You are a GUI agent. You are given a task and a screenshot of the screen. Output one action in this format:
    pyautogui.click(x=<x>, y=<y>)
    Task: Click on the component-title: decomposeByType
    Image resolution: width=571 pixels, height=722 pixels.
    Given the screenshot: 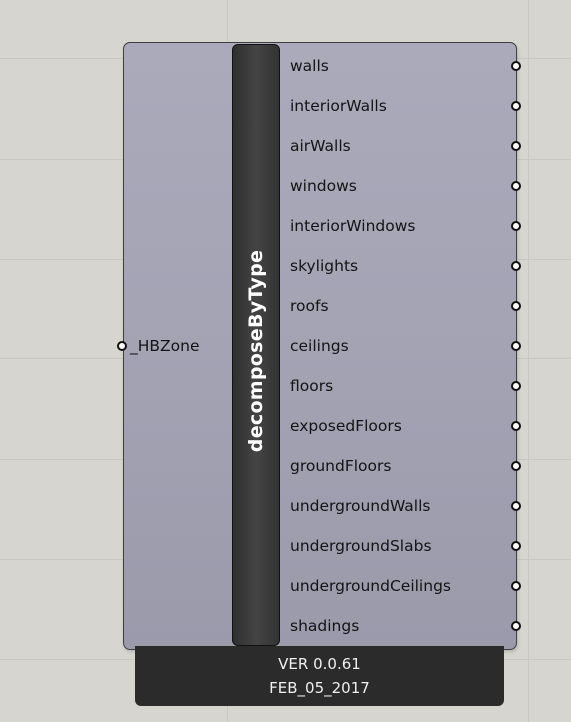 What is the action you would take?
    pyautogui.click(x=256, y=351)
    